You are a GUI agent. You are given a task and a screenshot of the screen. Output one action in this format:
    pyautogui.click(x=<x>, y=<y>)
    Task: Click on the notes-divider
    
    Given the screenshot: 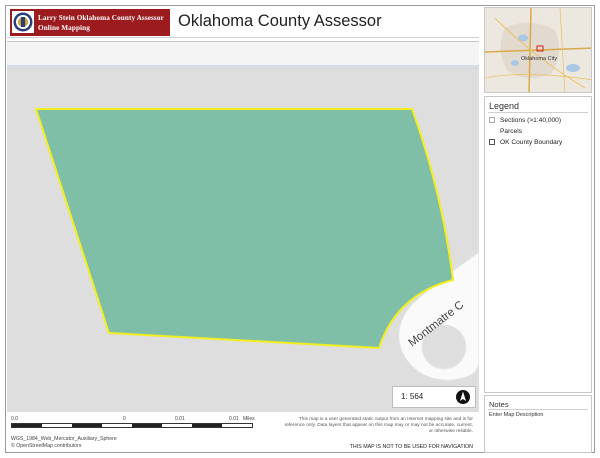 What is the action you would take?
    pyautogui.click(x=538, y=409)
    